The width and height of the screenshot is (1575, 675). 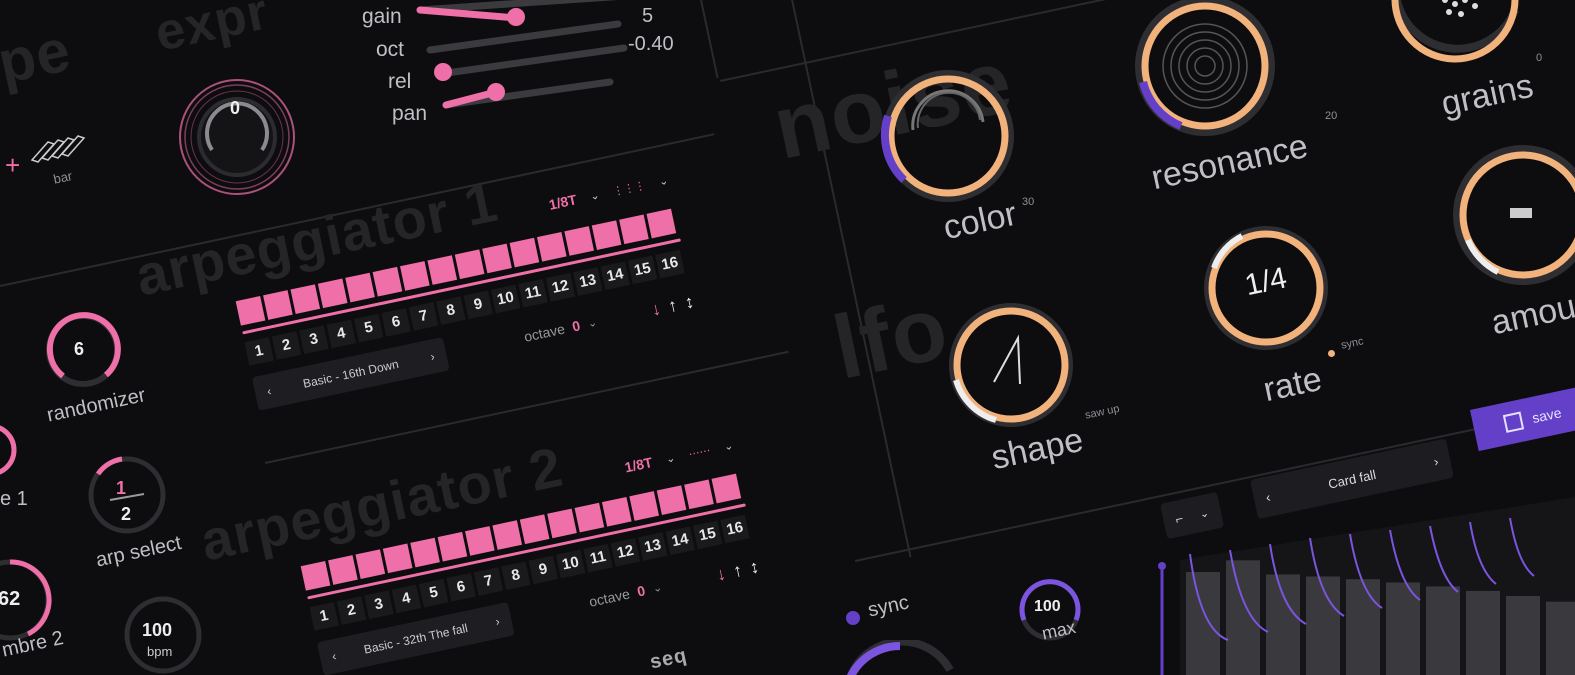 What do you see at coordinates (12, 165) in the screenshot?
I see `add-icon: +` at bounding box center [12, 165].